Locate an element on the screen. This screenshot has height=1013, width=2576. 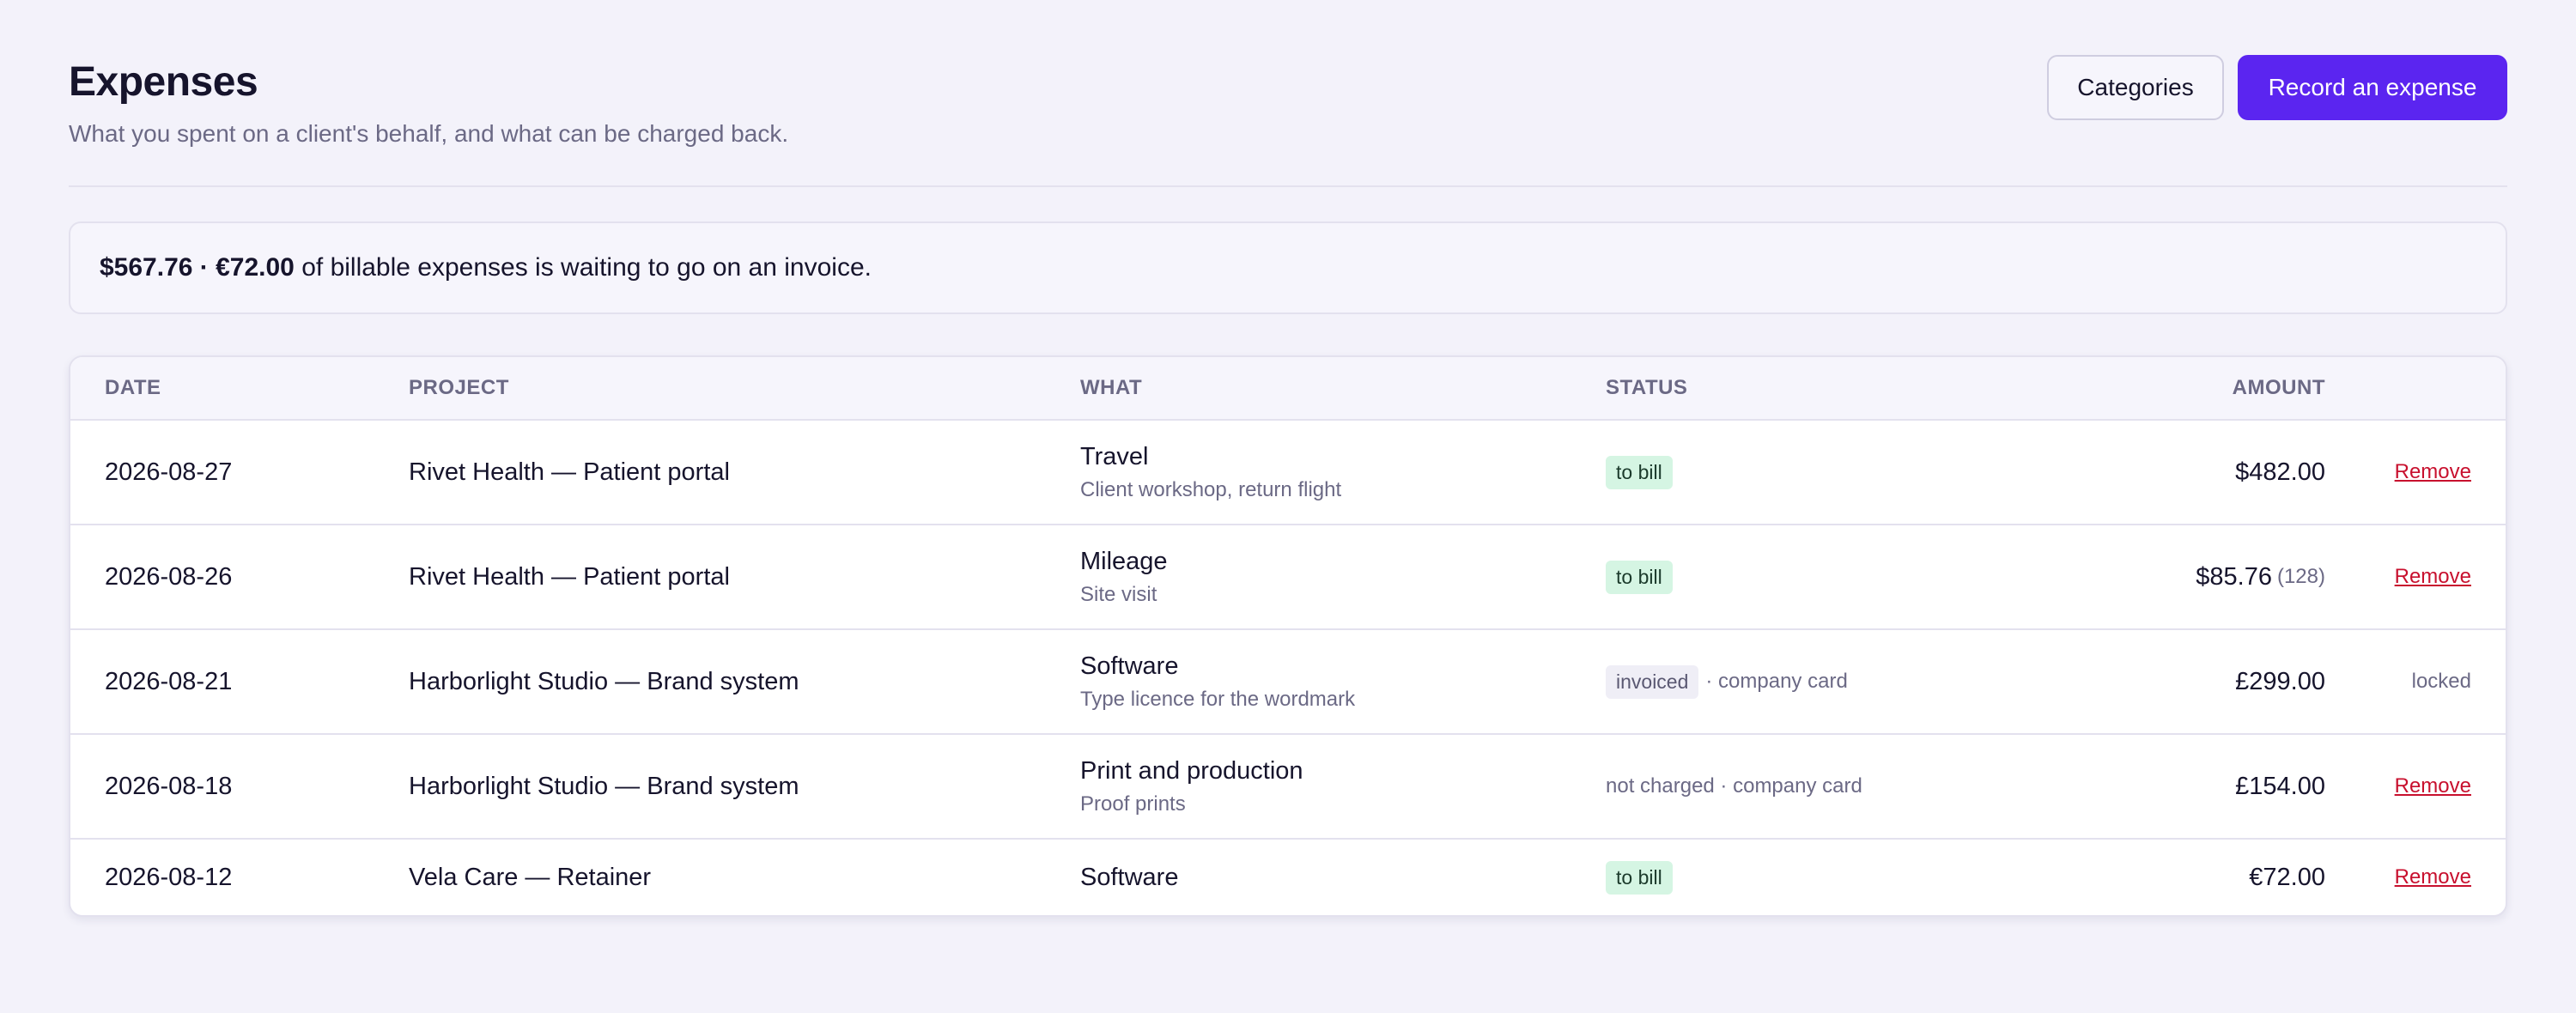
expense-status: invoiced · company card is located at coordinates (1727, 681).